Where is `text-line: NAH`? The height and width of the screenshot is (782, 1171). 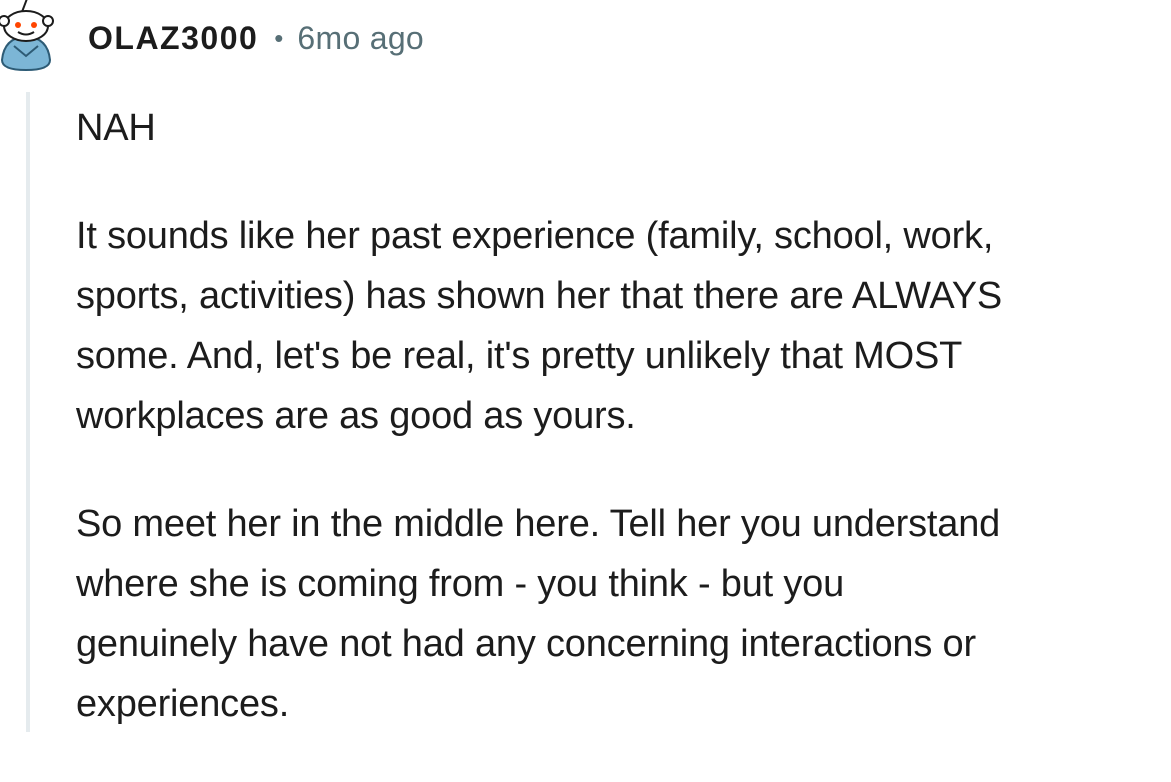
text-line: NAH is located at coordinates (116, 128).